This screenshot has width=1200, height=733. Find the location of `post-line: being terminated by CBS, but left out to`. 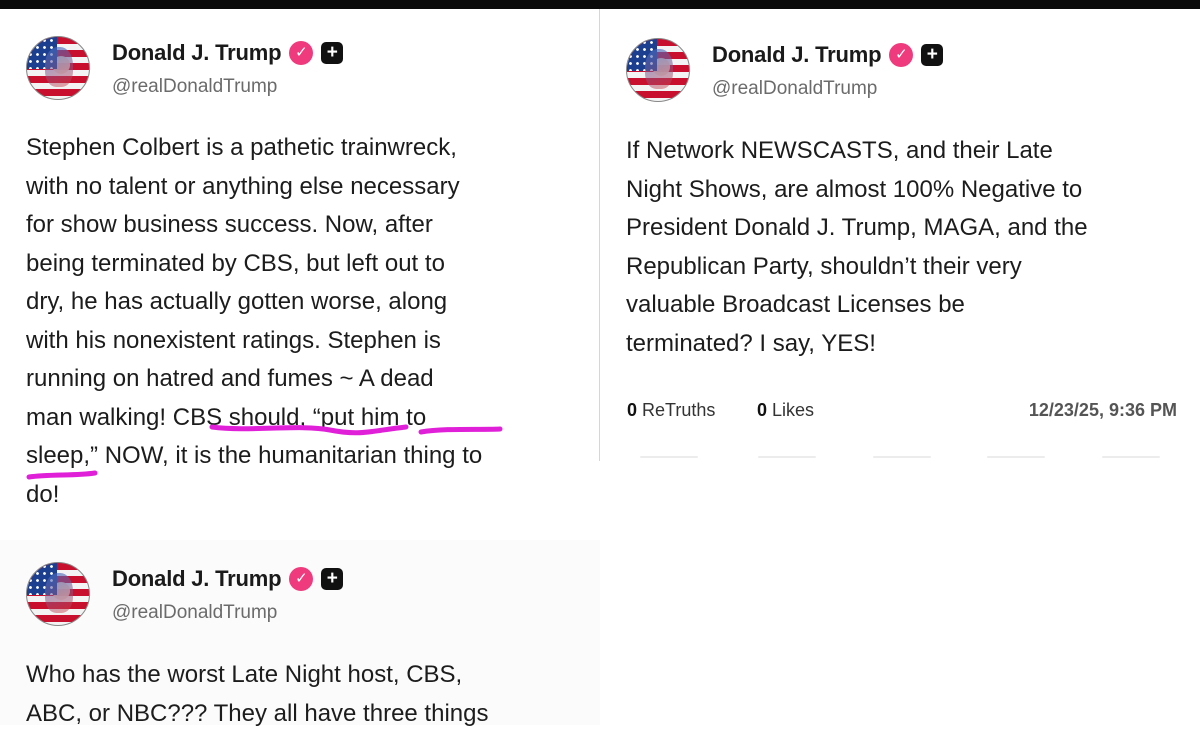

post-line: being terminated by CBS, but left out to is located at coordinates (311, 264).